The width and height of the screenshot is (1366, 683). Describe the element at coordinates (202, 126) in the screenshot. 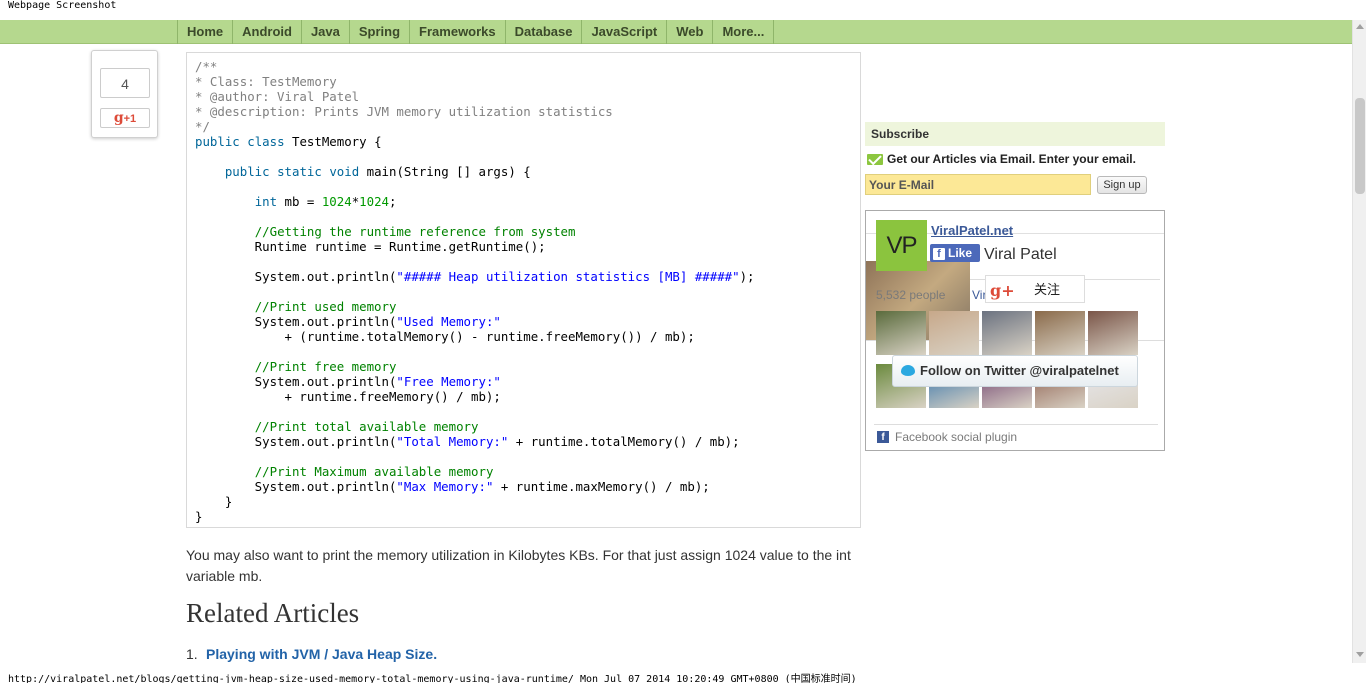

I see `code-token: */` at that location.